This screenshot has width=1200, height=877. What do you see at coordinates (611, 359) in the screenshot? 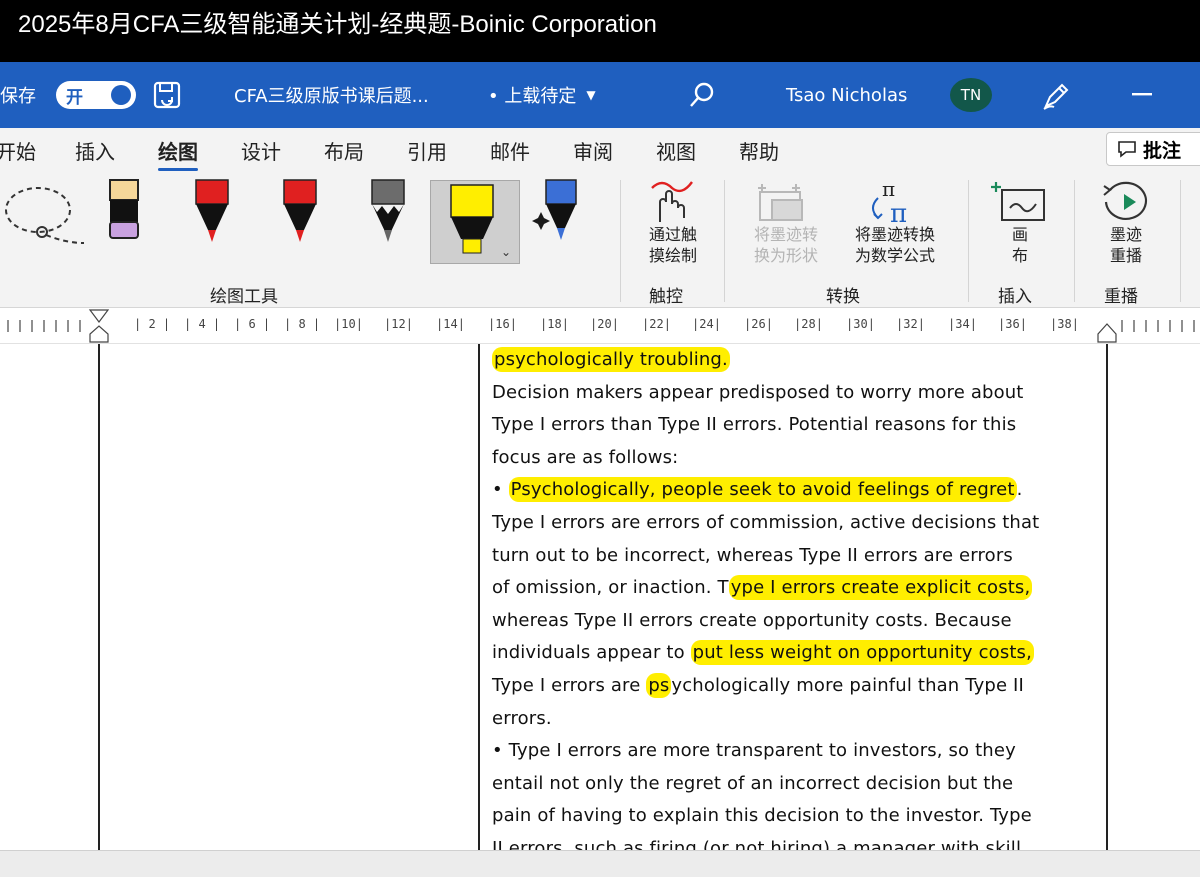
I see `highlighted-text: psychologically troubling.` at bounding box center [611, 359].